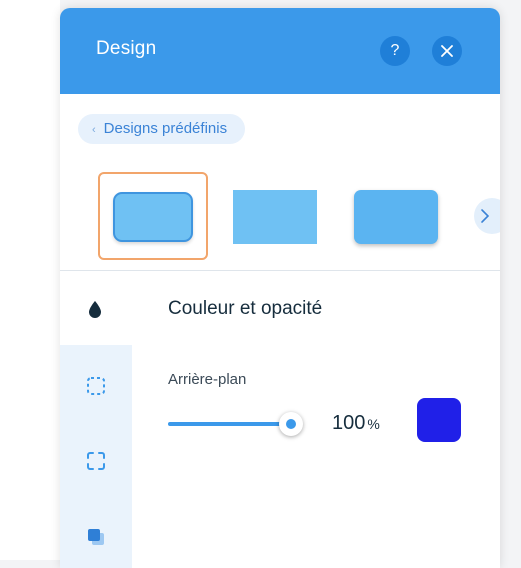 The image size is (521, 568). Describe the element at coordinates (165, 128) in the screenshot. I see `presets-link-label: Designs prédéfinis` at that location.